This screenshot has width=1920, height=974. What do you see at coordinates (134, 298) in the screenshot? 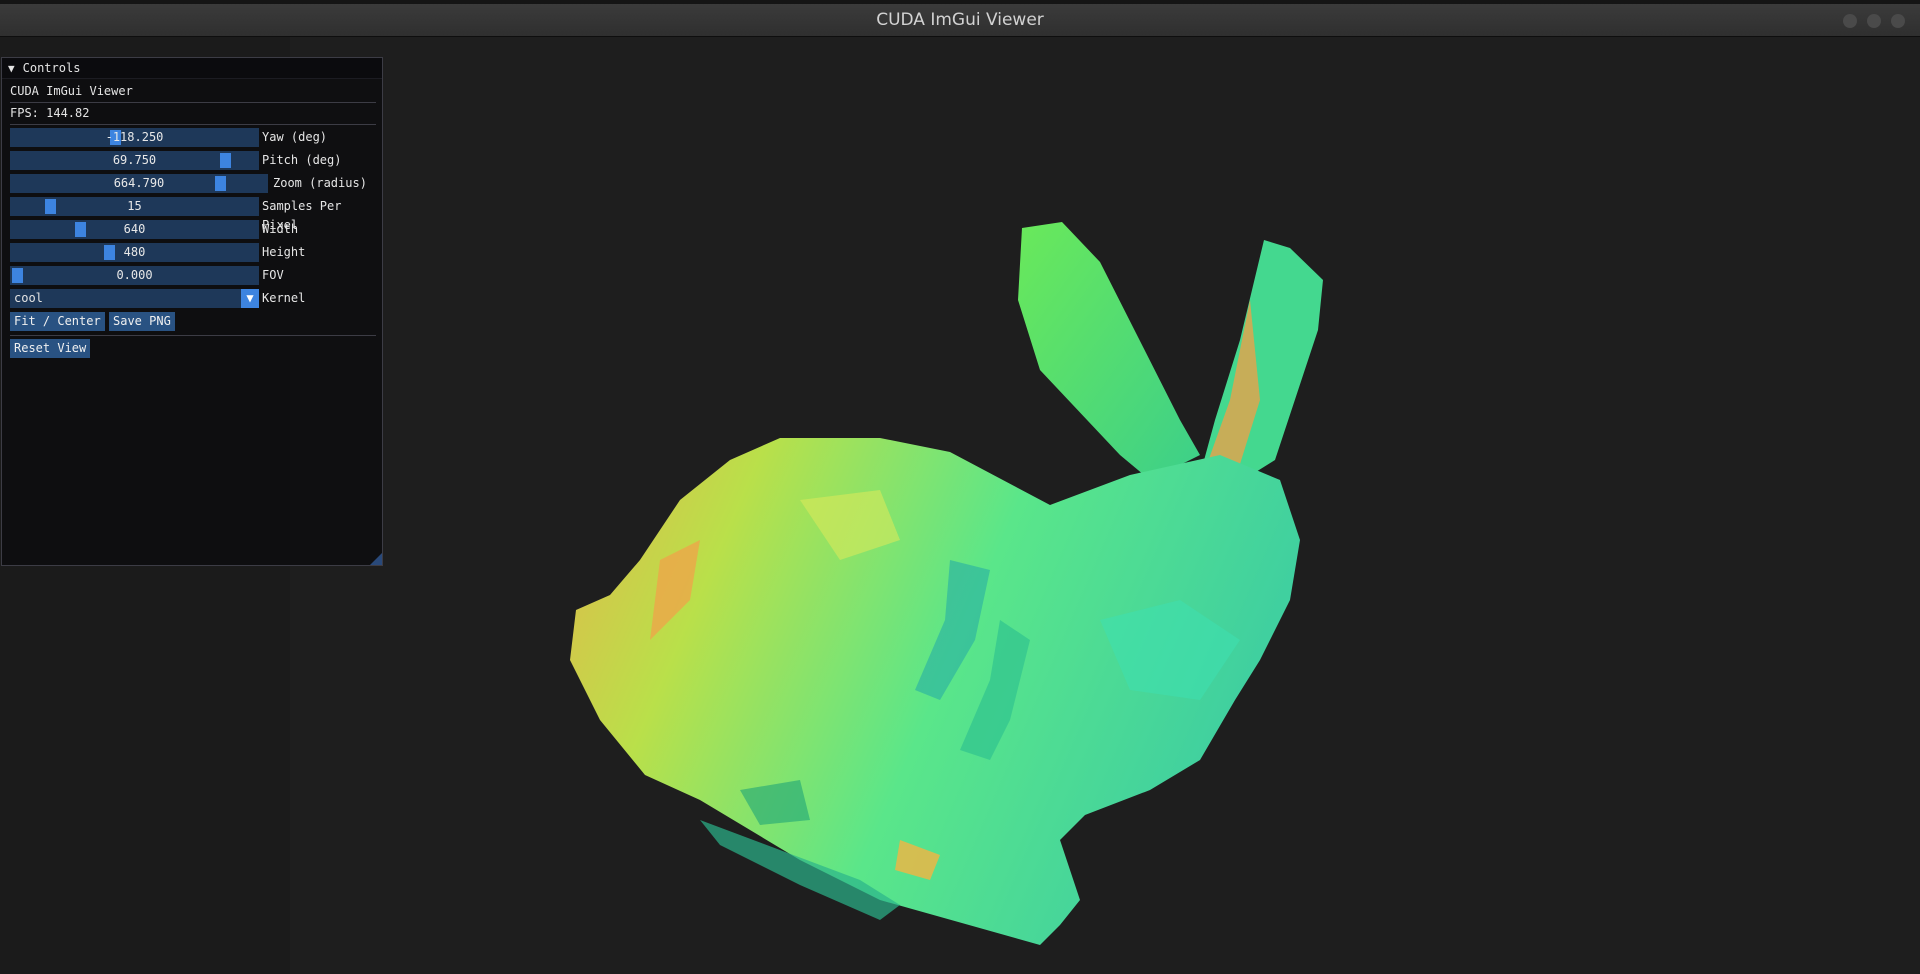
I see `kernel-combo: cool ▼` at bounding box center [134, 298].